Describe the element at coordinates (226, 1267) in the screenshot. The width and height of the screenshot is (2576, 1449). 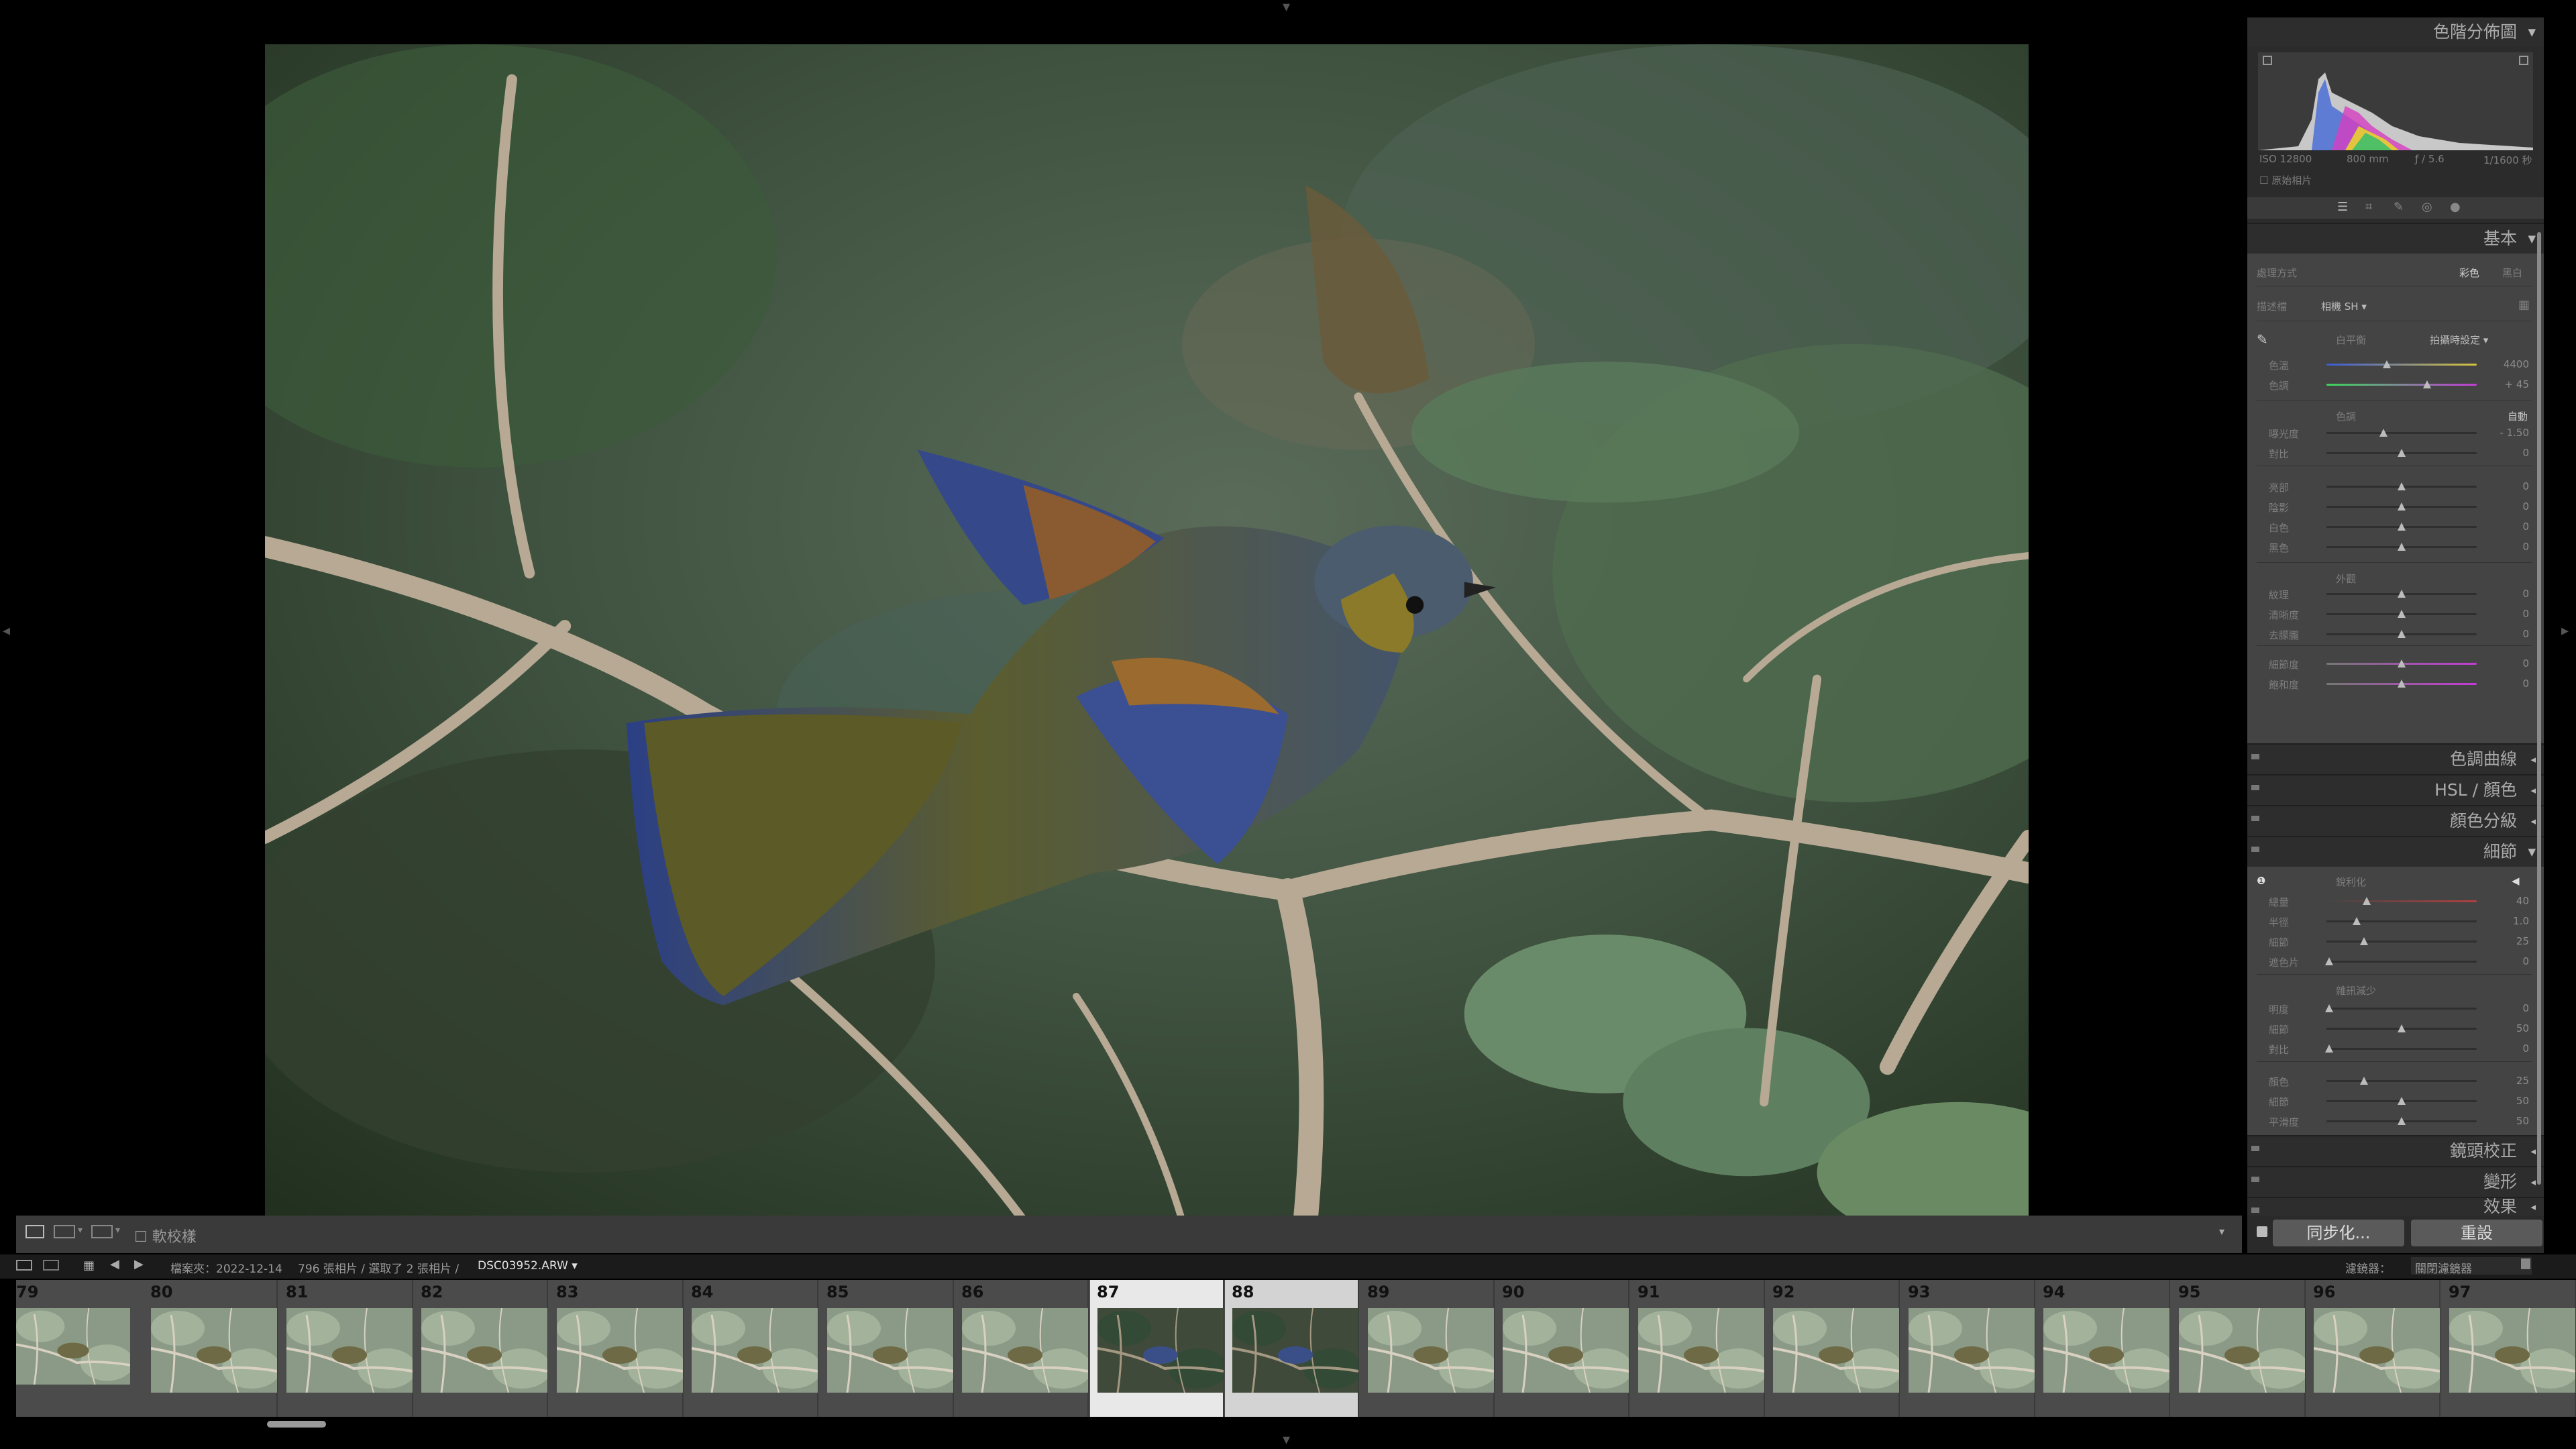
I see `folder-source: 檔案夾：2022-12-14` at that location.